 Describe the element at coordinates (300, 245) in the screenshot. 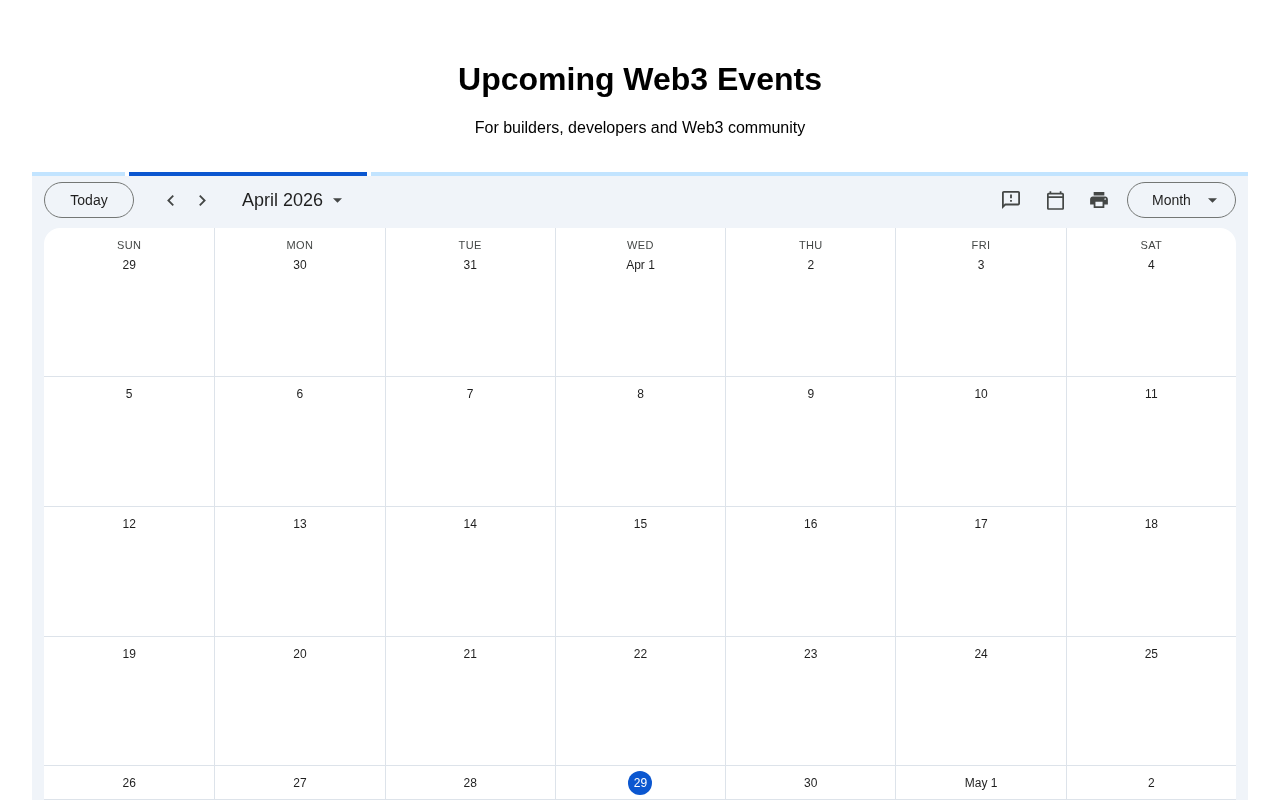

I see `weekday-label: MON` at that location.